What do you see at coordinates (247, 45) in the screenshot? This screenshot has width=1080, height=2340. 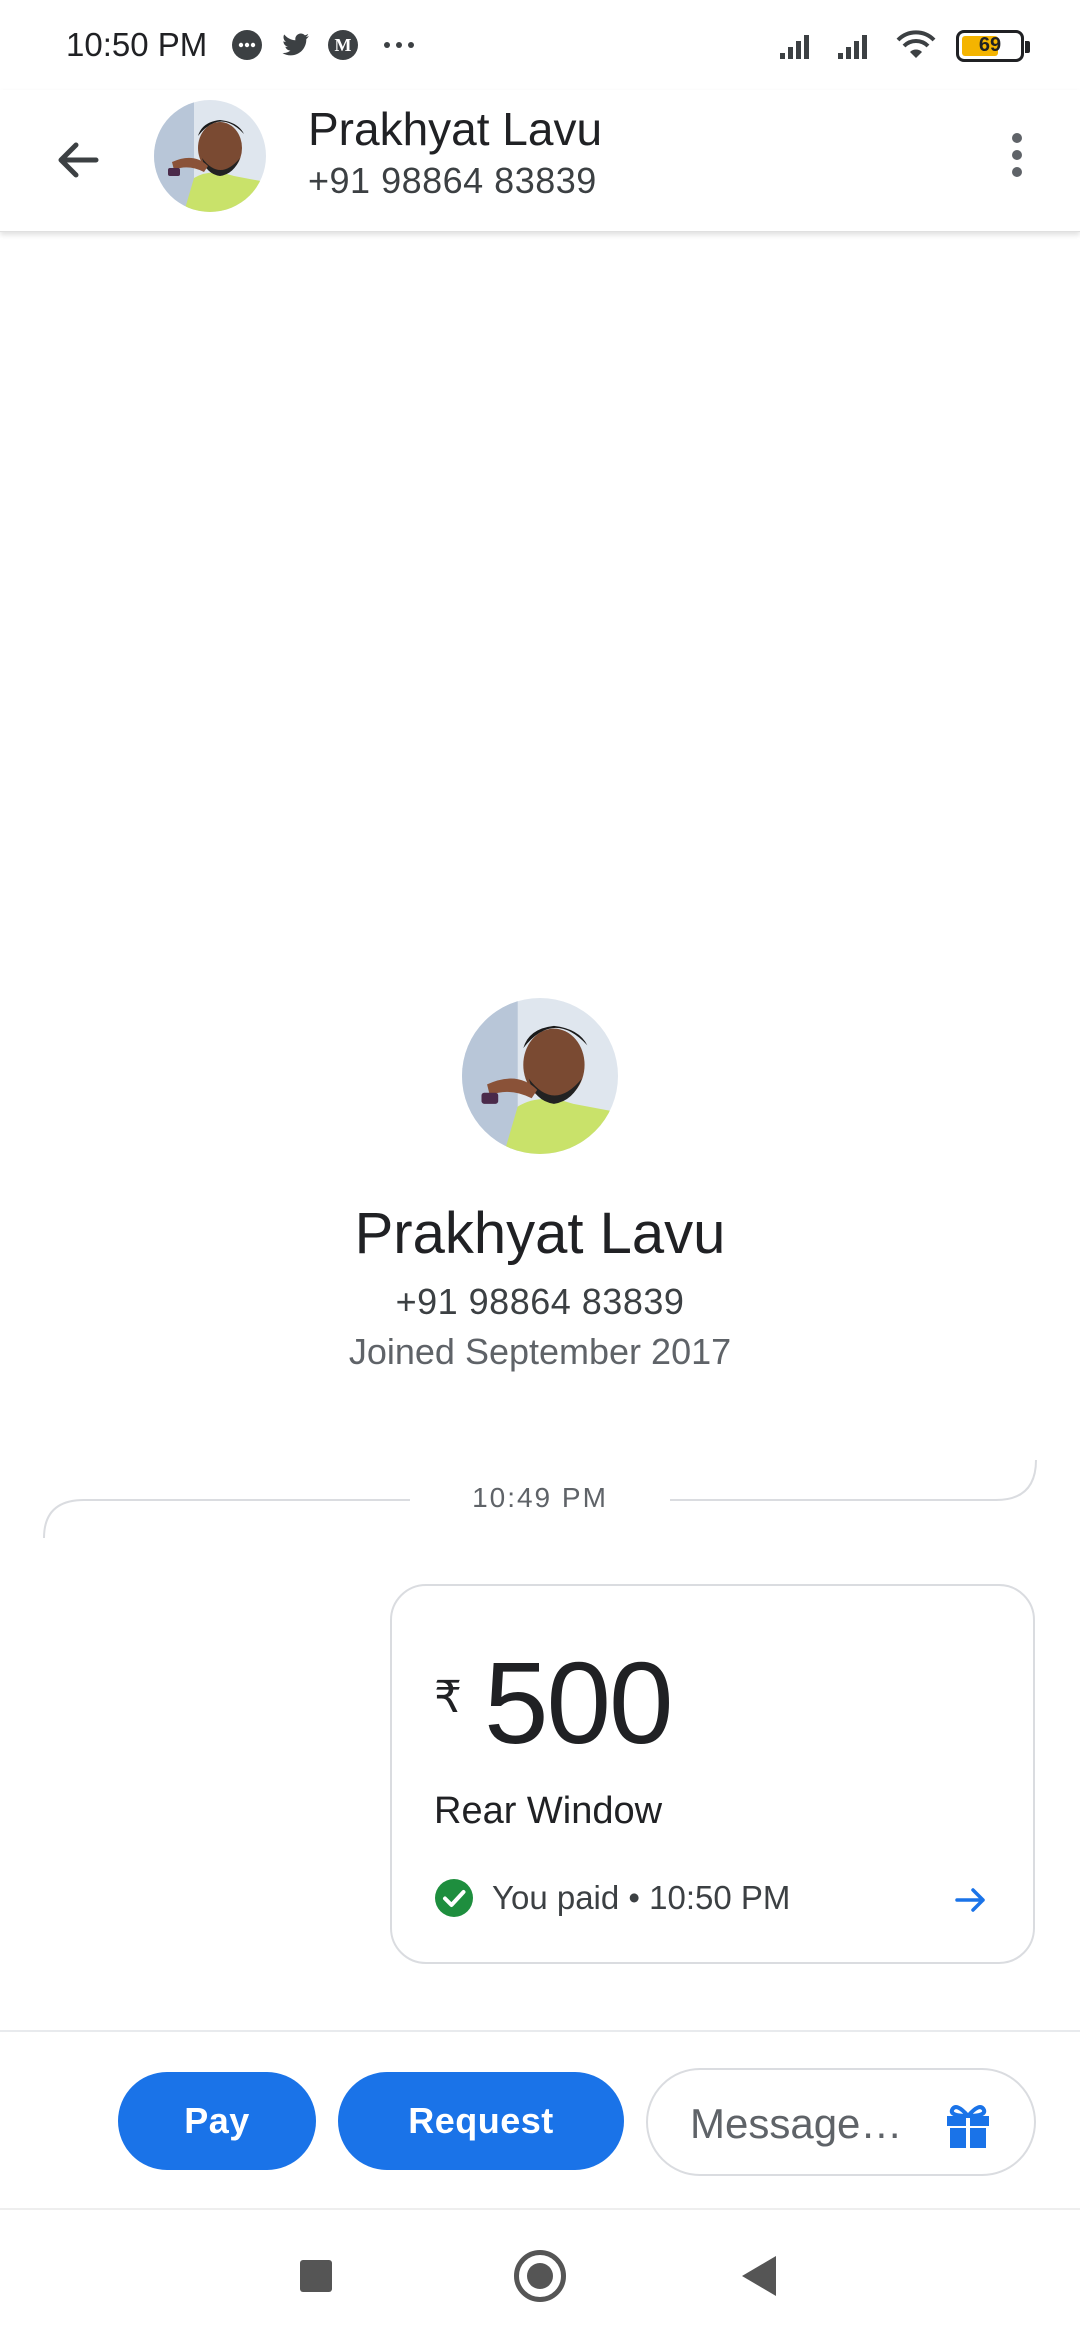 I see `chat-bubble-icon` at bounding box center [247, 45].